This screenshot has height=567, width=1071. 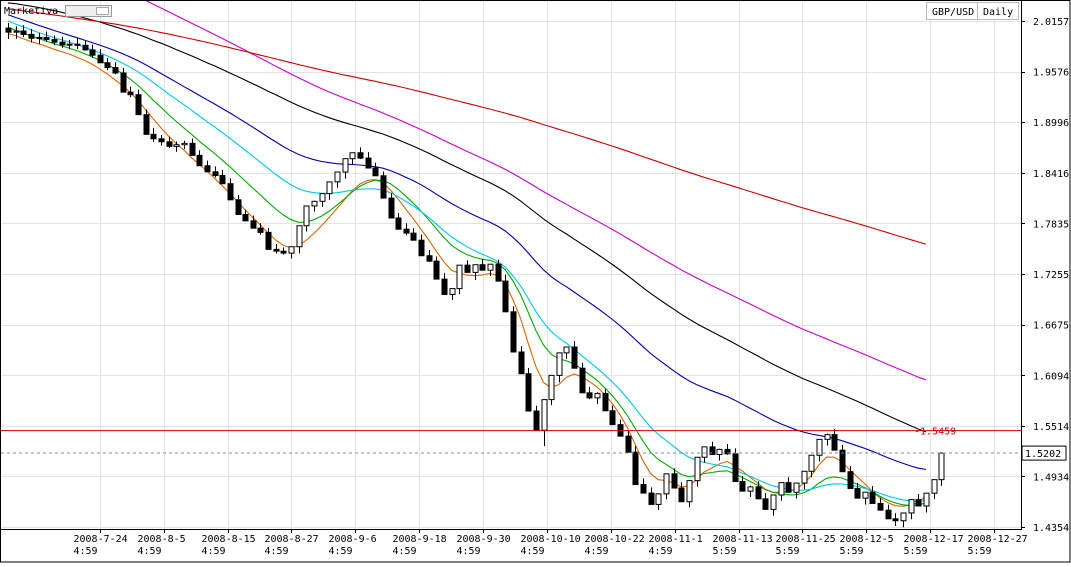 I want to click on x-tick-date: 2008-9-30, so click(x=484, y=539).